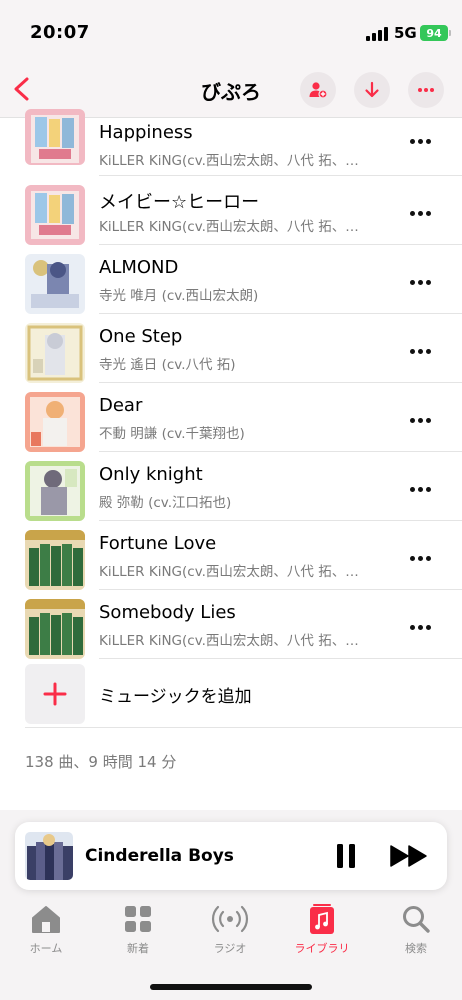  I want to click on skip-forward-button, so click(409, 856).